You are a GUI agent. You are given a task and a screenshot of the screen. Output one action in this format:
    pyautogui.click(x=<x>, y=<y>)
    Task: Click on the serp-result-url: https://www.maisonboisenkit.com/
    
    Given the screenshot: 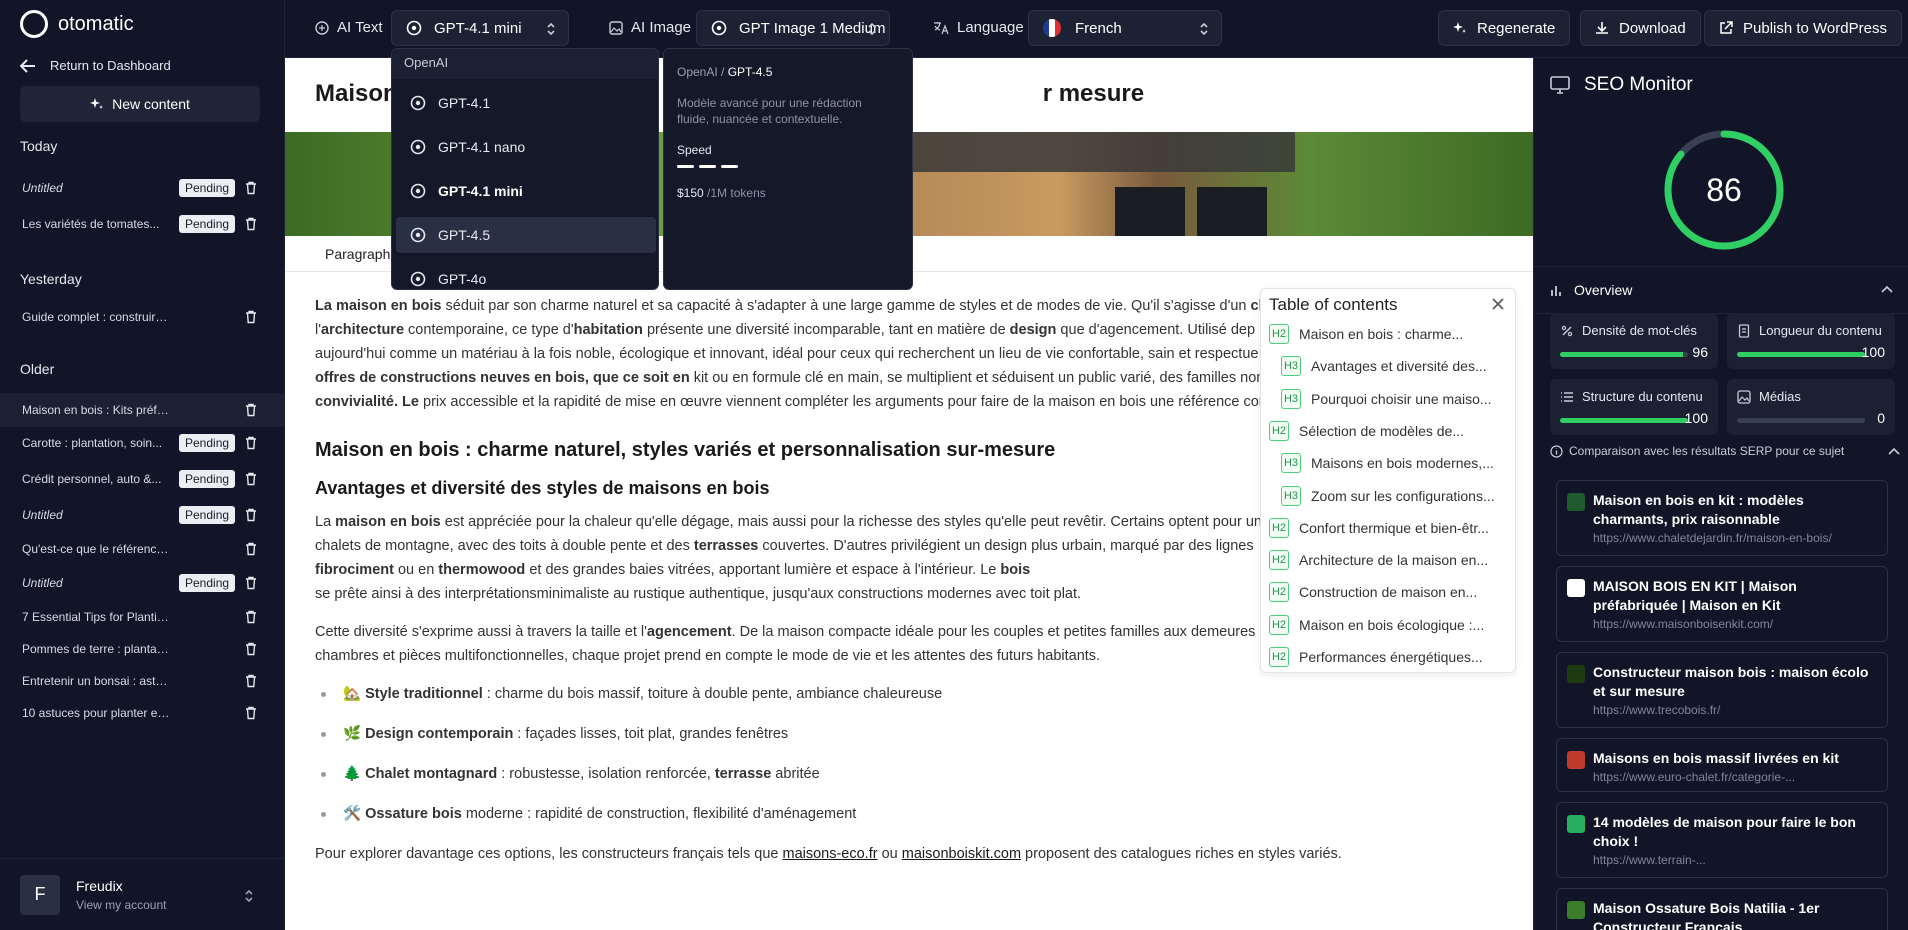 What is the action you would take?
    pyautogui.click(x=1735, y=624)
    